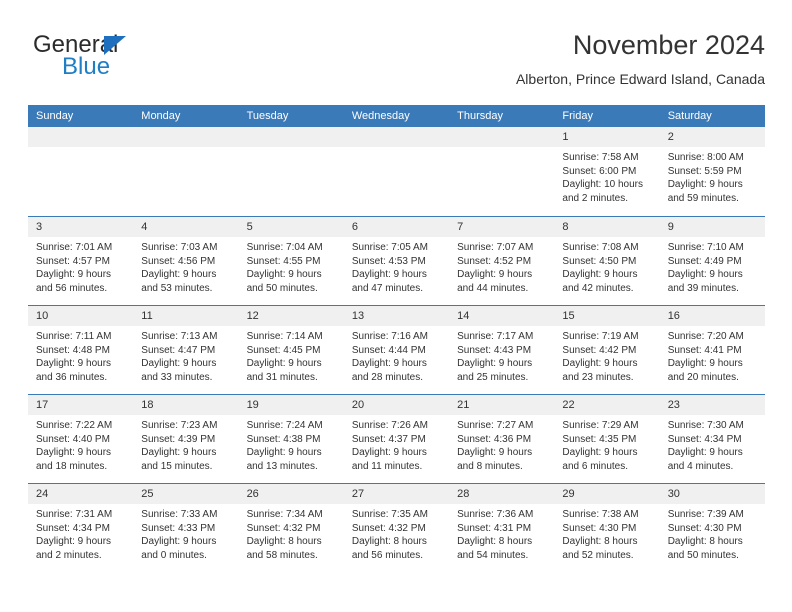  I want to click on day-number-band: 8, so click(607, 227).